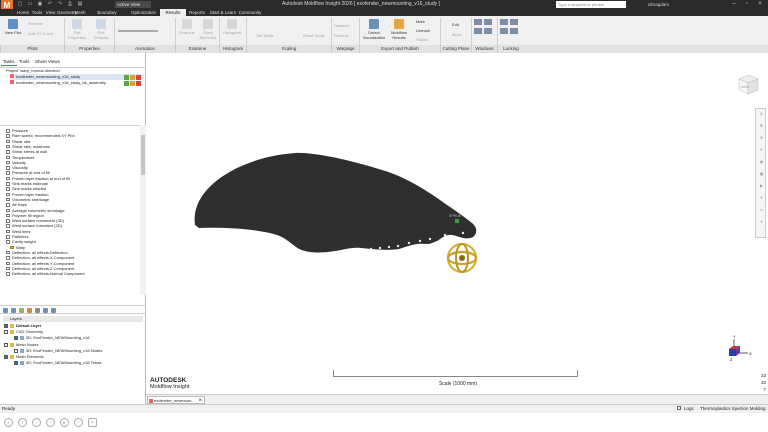 This screenshot has width=768, height=432. Describe the element at coordinates (143, 210) in the screenshot. I see `results-scrollbar` at that location.